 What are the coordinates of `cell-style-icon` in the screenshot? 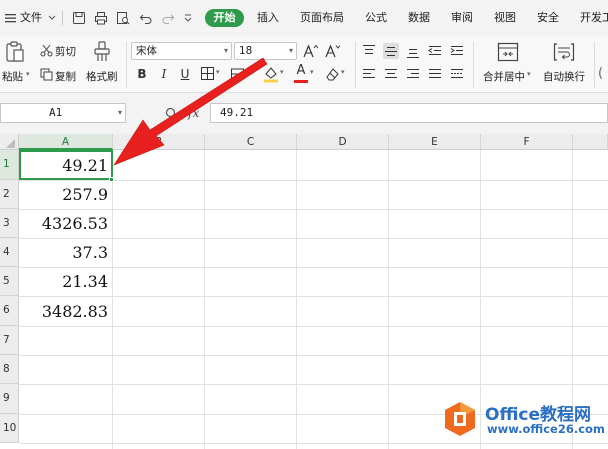 It's located at (239, 74).